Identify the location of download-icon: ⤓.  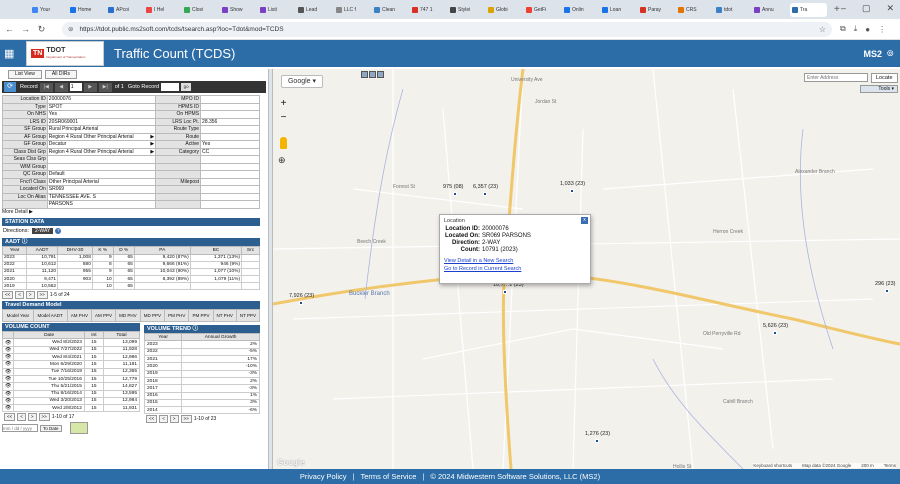
(856, 29).